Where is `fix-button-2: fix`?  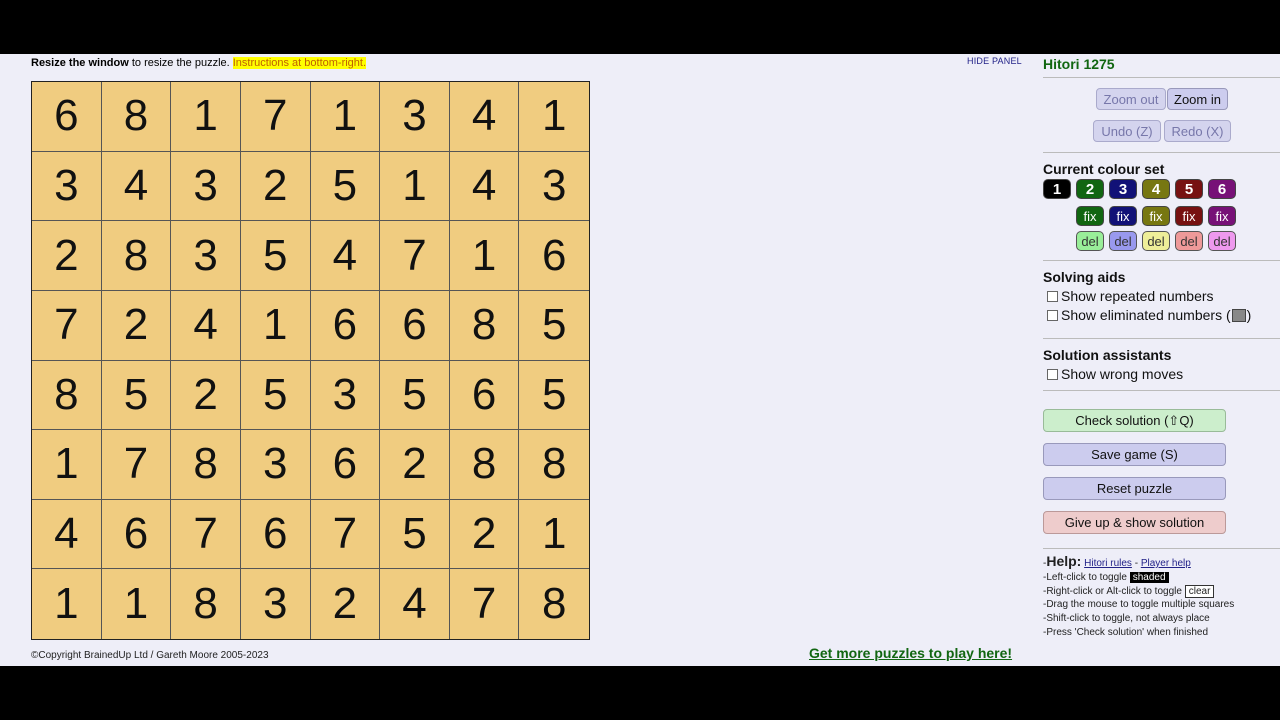 fix-button-2: fix is located at coordinates (1090, 216).